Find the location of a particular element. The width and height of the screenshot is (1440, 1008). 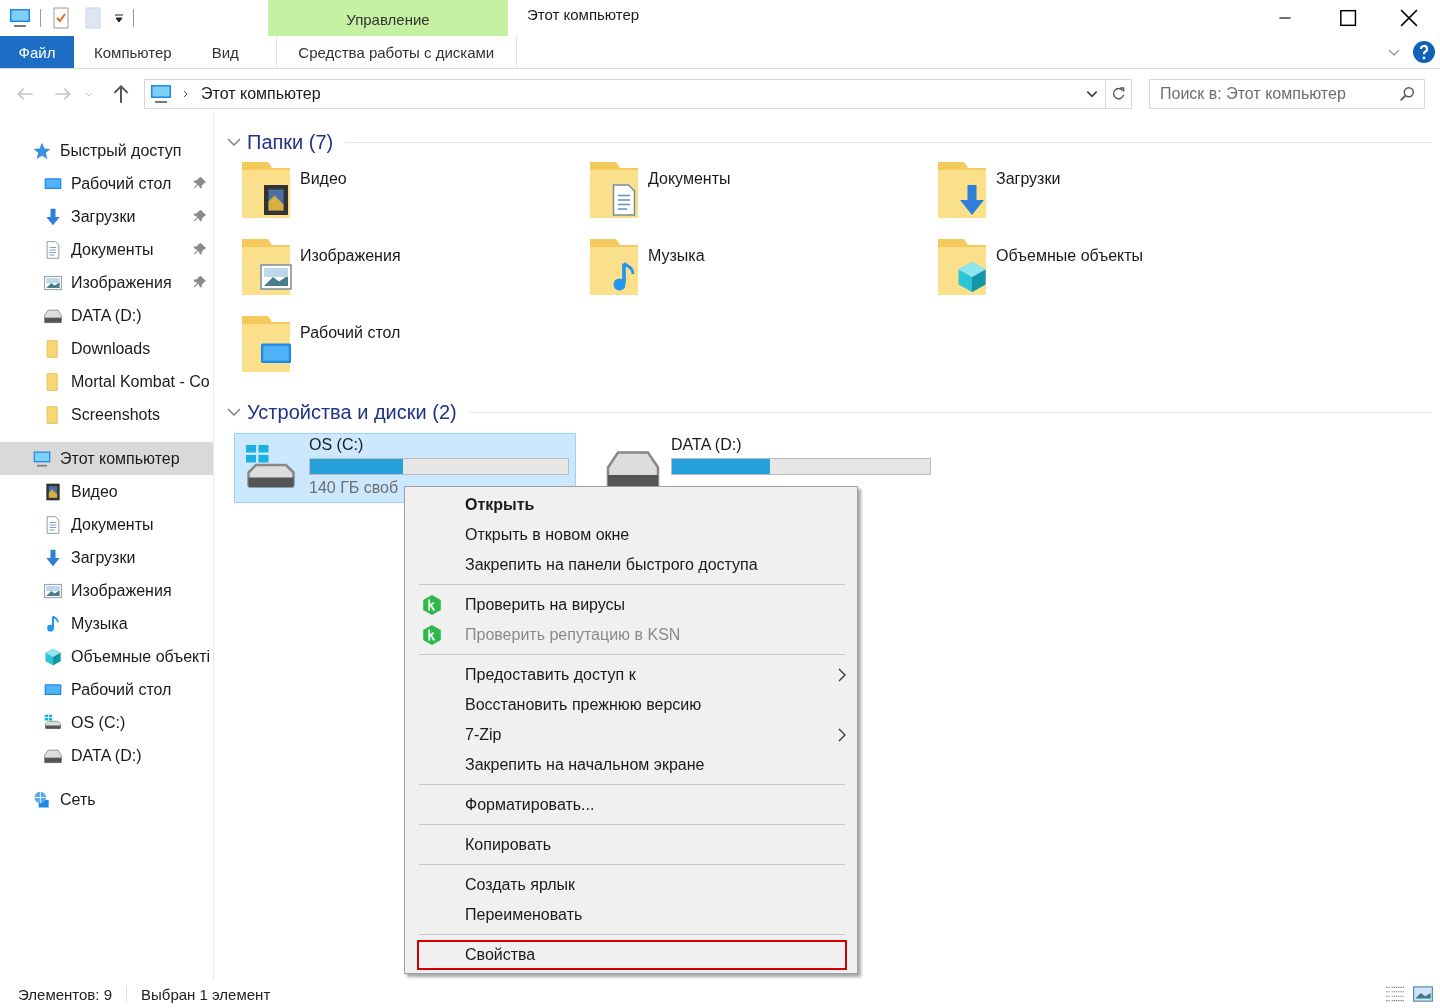

refresh-icon is located at coordinates (1119, 94).